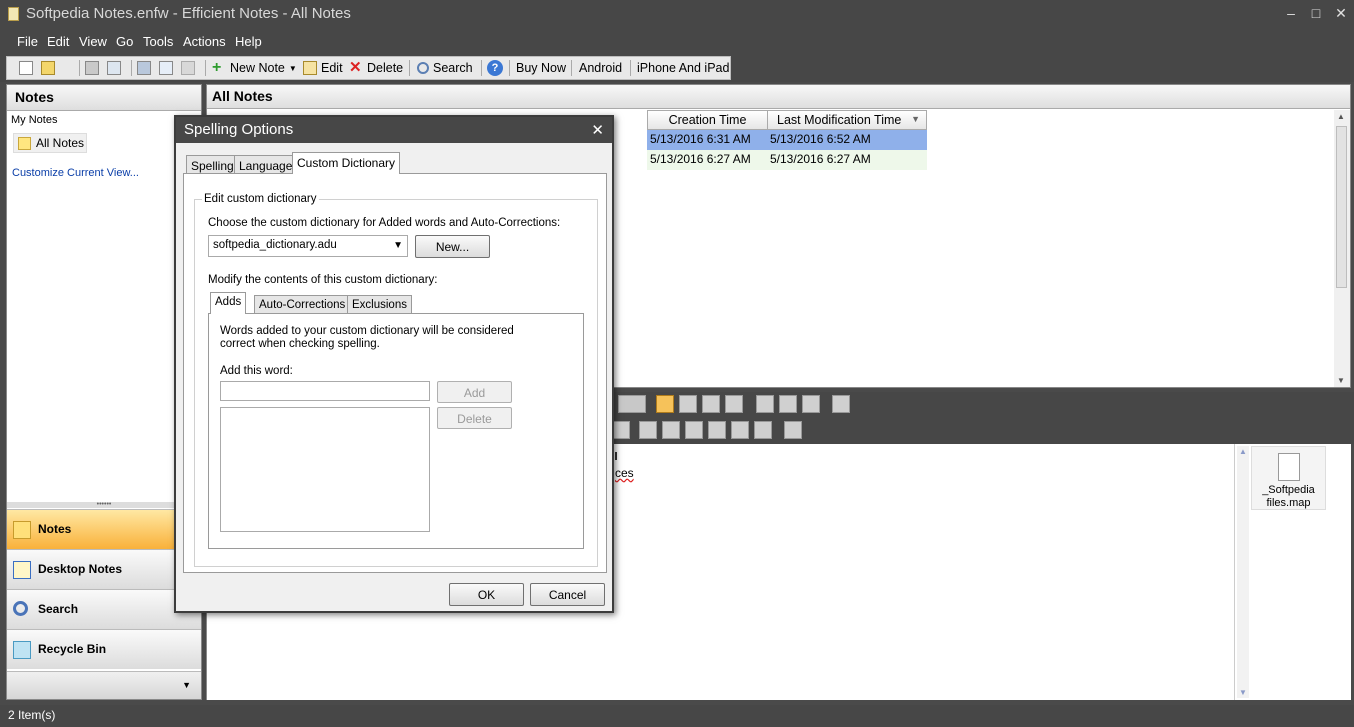 Image resolution: width=1354 pixels, height=727 pixels. What do you see at coordinates (239, 129) in the screenshot?
I see `dialog-title: Spelling Options` at bounding box center [239, 129].